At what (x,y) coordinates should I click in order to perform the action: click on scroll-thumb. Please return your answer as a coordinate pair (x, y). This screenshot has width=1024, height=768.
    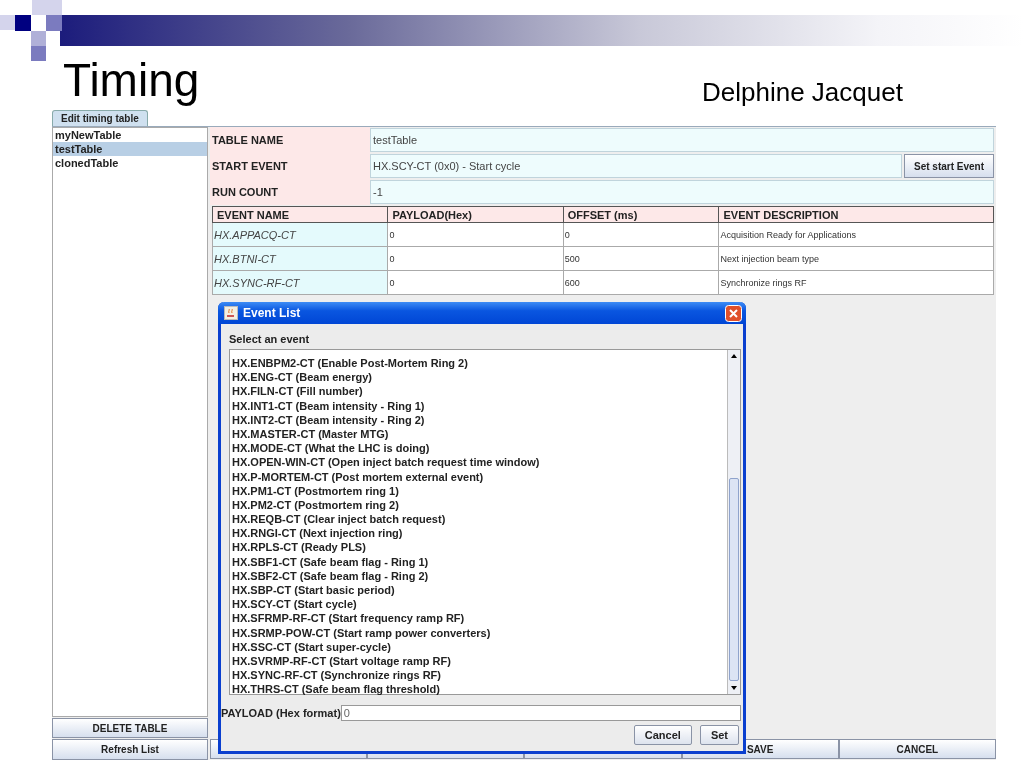
    Looking at the image, I should click on (734, 579).